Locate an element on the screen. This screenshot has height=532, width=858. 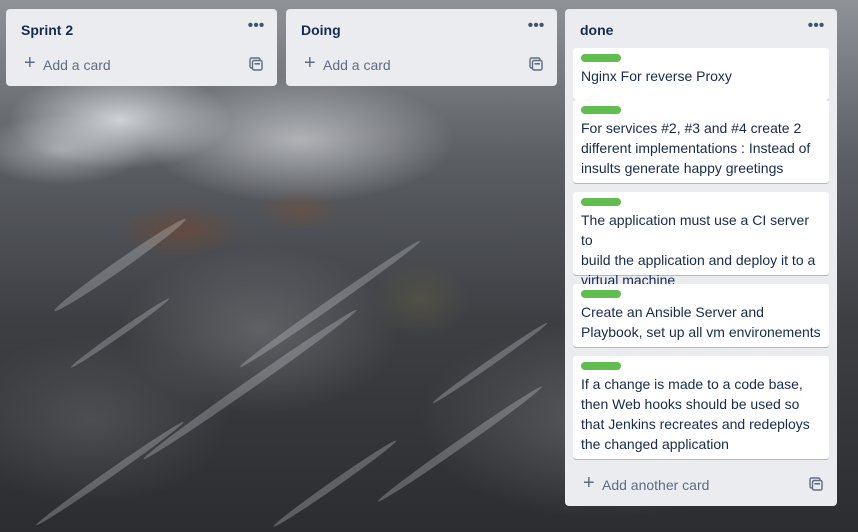
list-doing: Doing ••• + Add a card is located at coordinates (421, 47).